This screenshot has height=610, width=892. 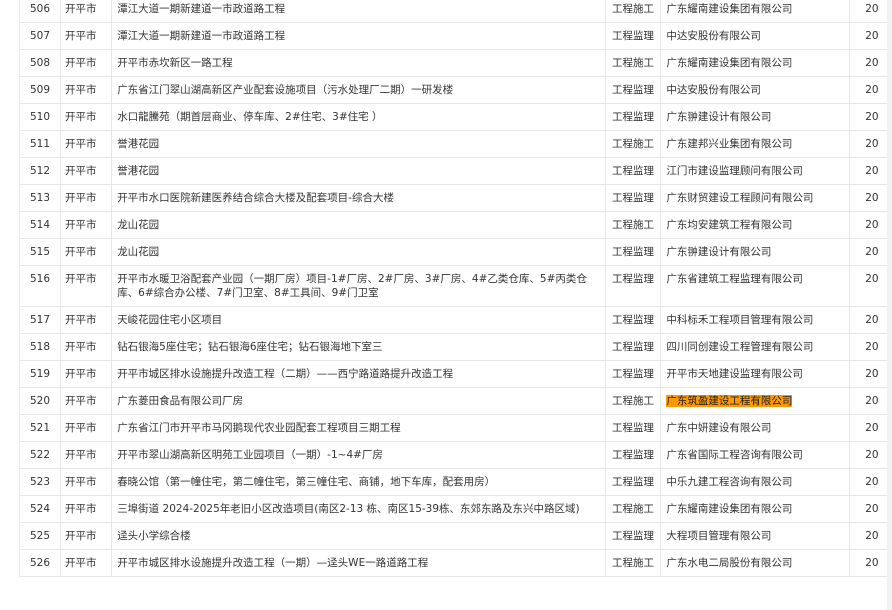 What do you see at coordinates (40, 63) in the screenshot?
I see `row-number: 508` at bounding box center [40, 63].